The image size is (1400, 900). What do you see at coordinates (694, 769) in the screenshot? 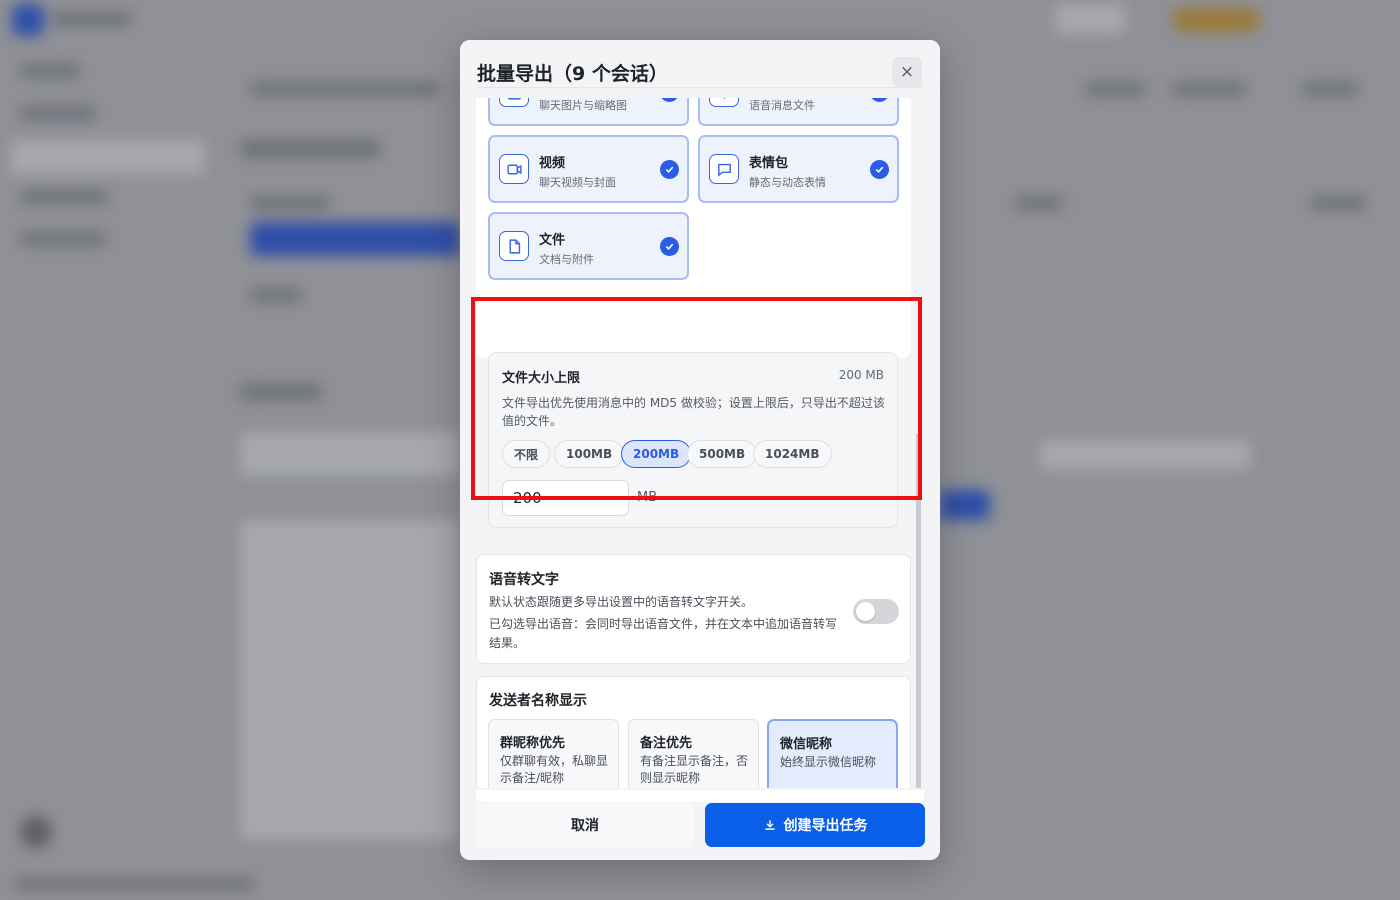
I see `option-desc: 有备注显示备注，否则显示昵称` at bounding box center [694, 769].